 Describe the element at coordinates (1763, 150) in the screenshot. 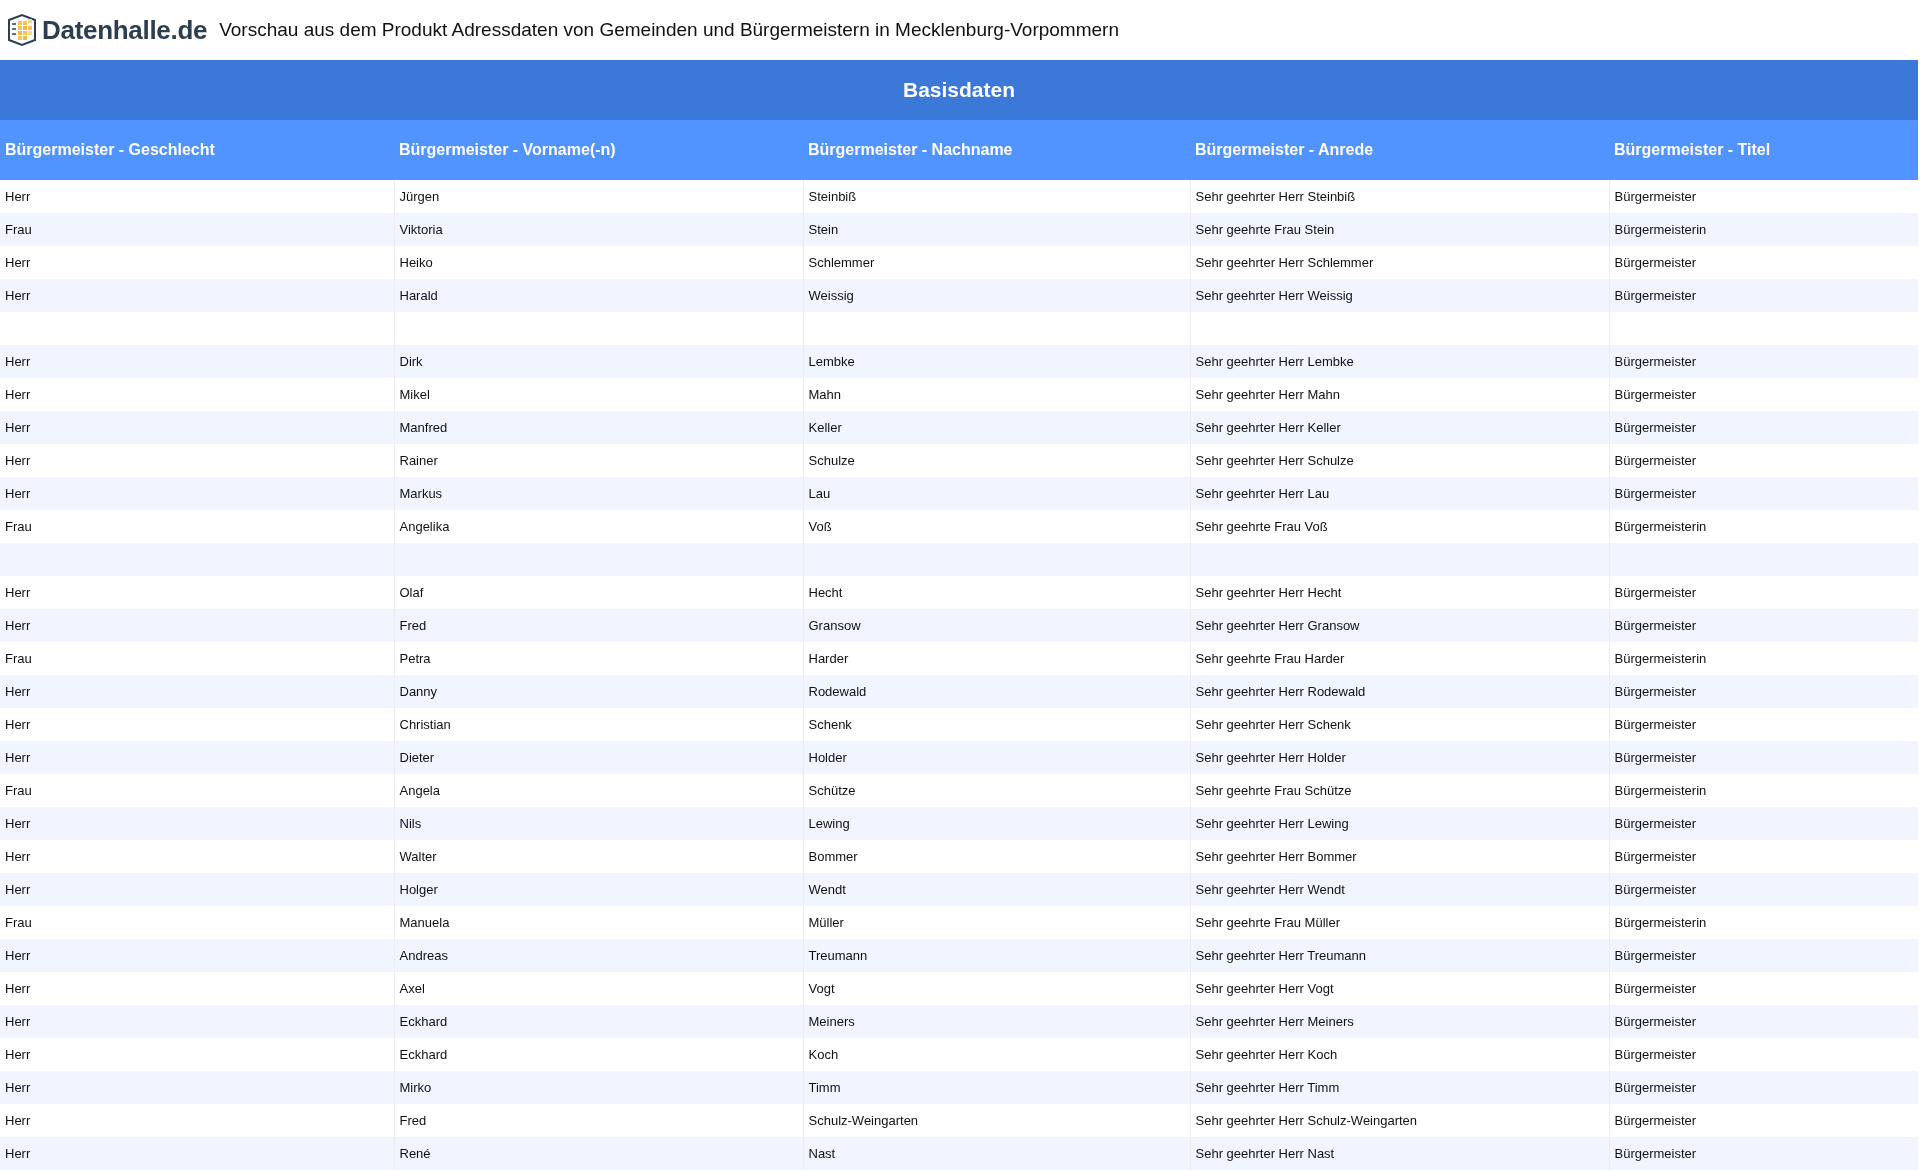

I see `column-header: Bürgermeister - Titel` at that location.